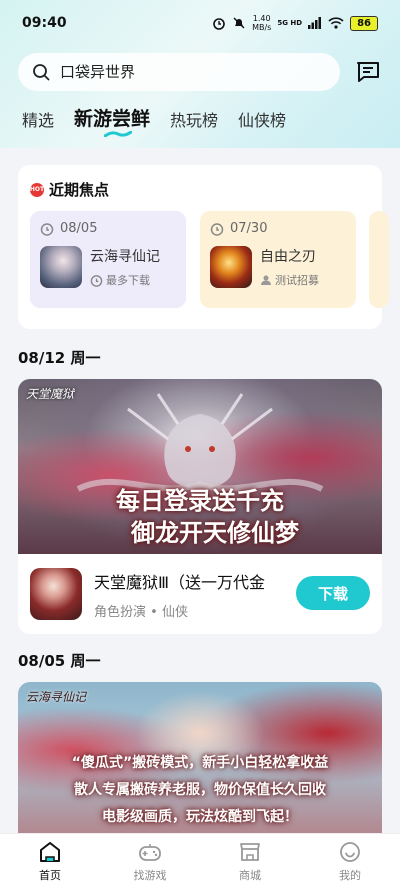 Image resolution: width=400 pixels, height=889 pixels. Describe the element at coordinates (215, 532) in the screenshot. I see `banner-subline: 御龙开天修仙梦` at that location.